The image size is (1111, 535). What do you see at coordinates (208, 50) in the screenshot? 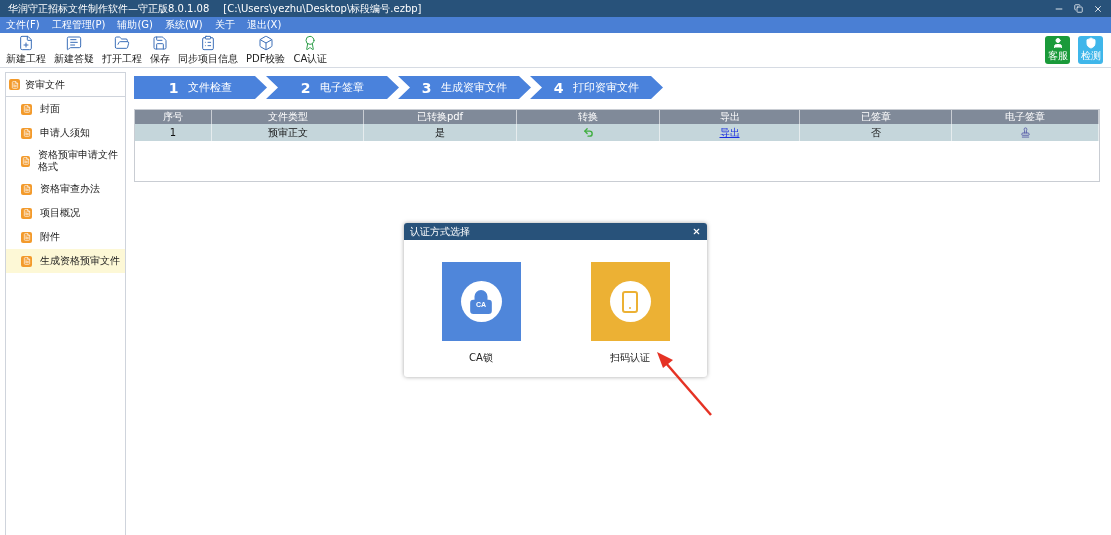
I see `toolbar-button: 同步项目信息` at bounding box center [208, 50].